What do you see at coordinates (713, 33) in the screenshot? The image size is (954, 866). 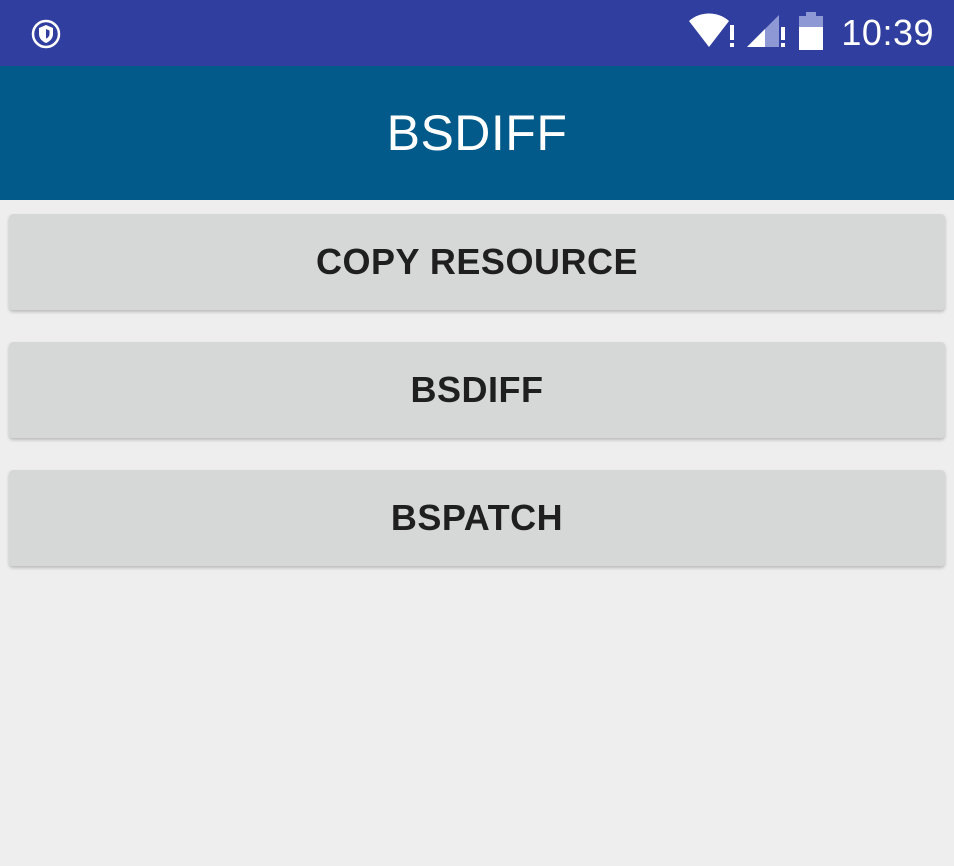 I see `wifi-alert-icon` at bounding box center [713, 33].